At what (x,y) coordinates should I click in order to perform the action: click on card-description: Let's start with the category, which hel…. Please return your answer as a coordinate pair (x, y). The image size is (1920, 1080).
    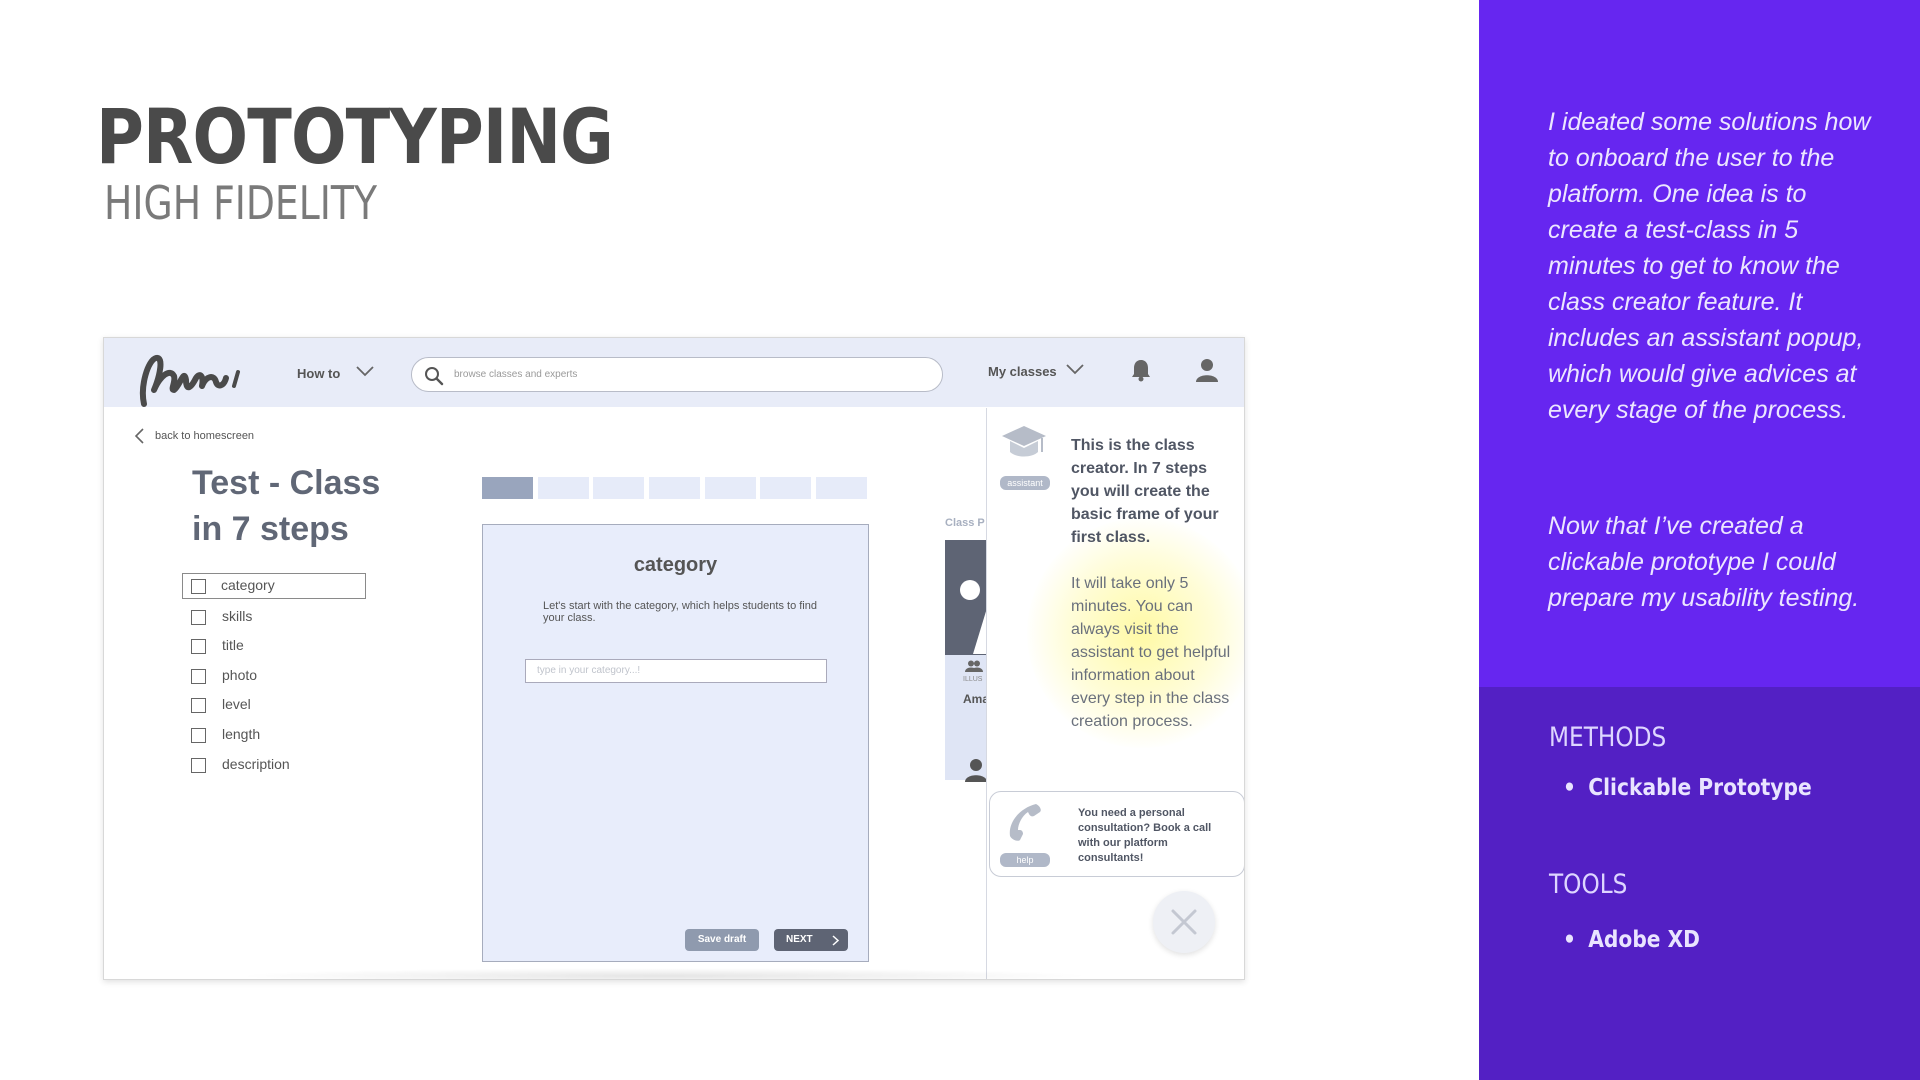
    Looking at the image, I should click on (680, 612).